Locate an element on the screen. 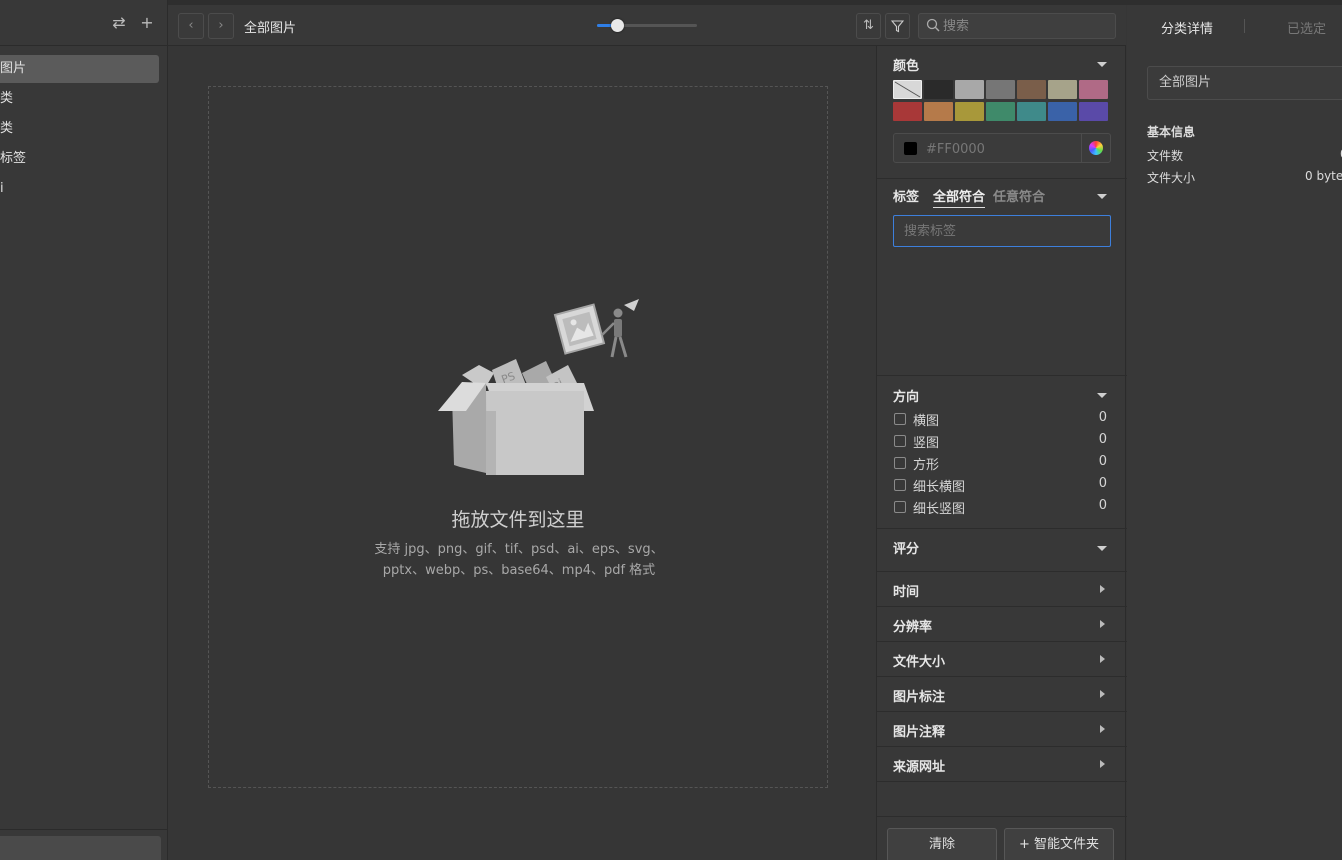 The width and height of the screenshot is (1342, 860). main-toolbar: ‹ › 全部图片 ⇅ is located at coordinates (647, 25).